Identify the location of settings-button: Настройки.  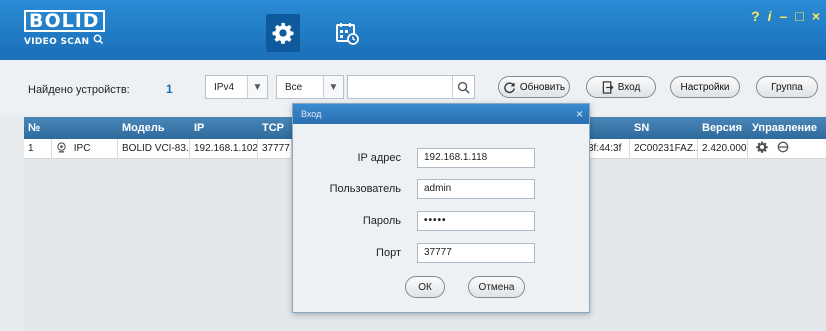
(705, 87).